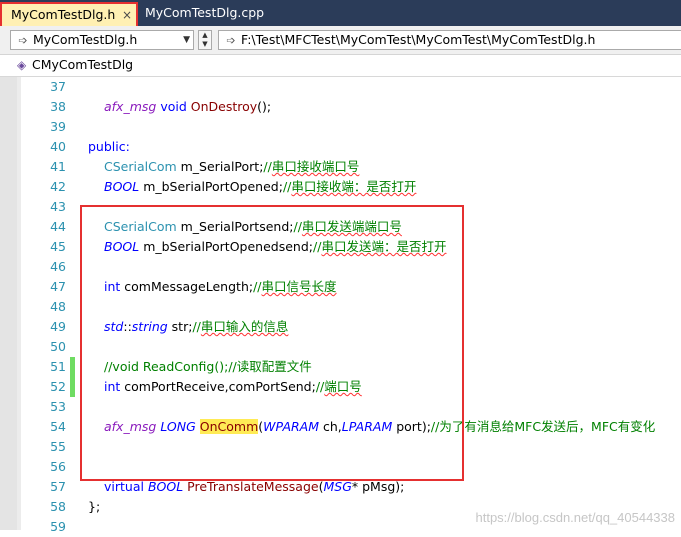 This screenshot has width=681, height=537. Describe the element at coordinates (340, 127) in the screenshot. I see `code-line: 39` at that location.